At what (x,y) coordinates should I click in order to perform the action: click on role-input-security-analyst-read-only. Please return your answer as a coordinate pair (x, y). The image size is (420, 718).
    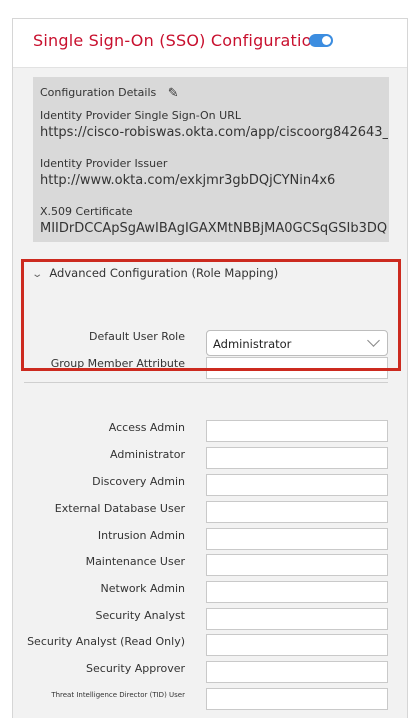
    Looking at the image, I should click on (297, 645).